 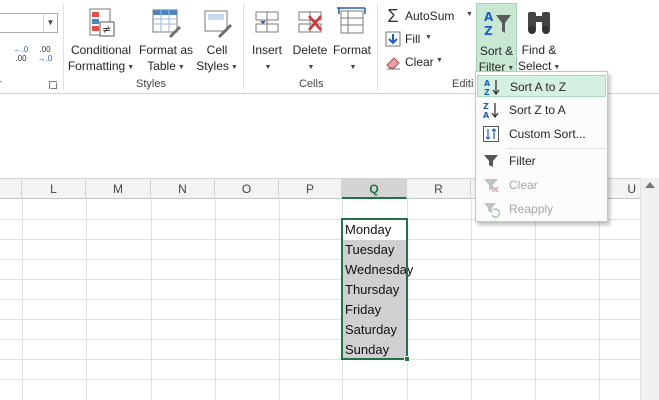 I want to click on number-group-label: r, so click(x=1, y=84).